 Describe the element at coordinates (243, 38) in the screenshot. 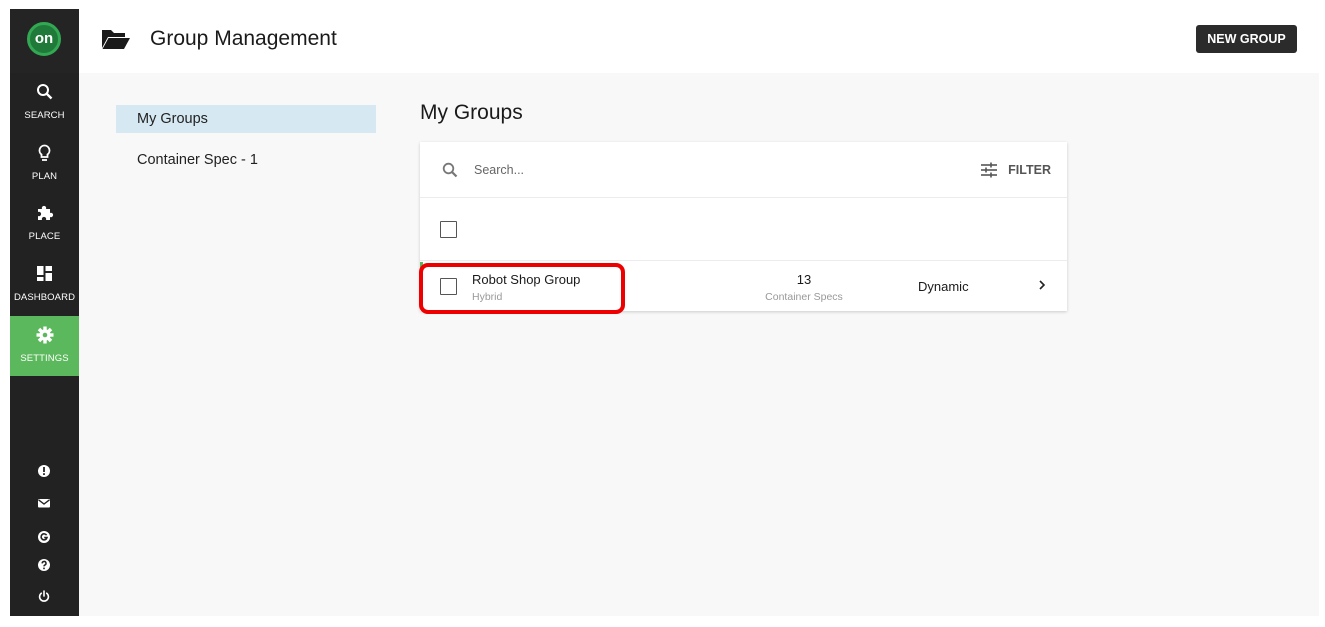

I see `page-title: Group Management` at that location.